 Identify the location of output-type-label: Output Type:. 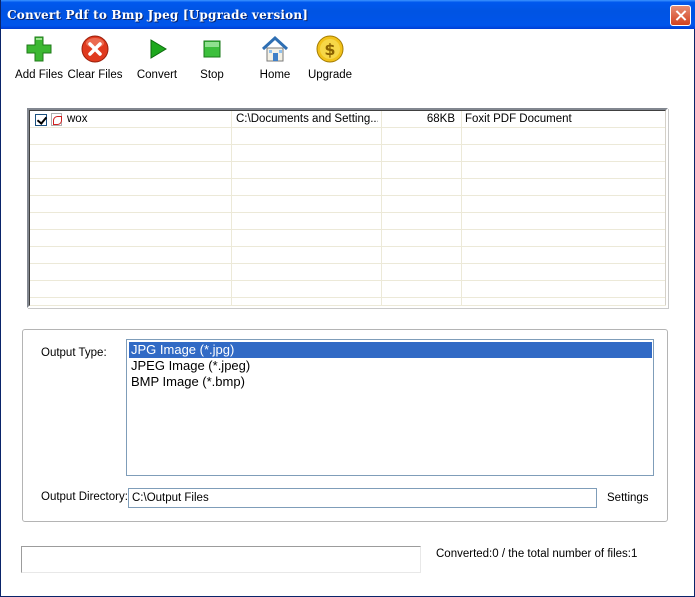
(74, 353).